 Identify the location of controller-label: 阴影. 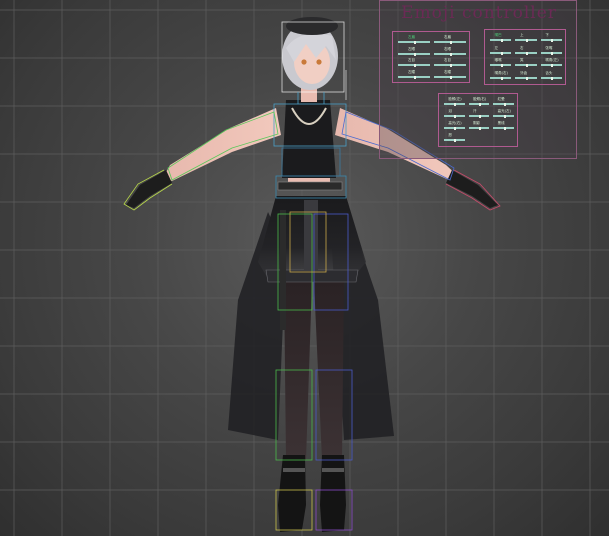
(476, 123).